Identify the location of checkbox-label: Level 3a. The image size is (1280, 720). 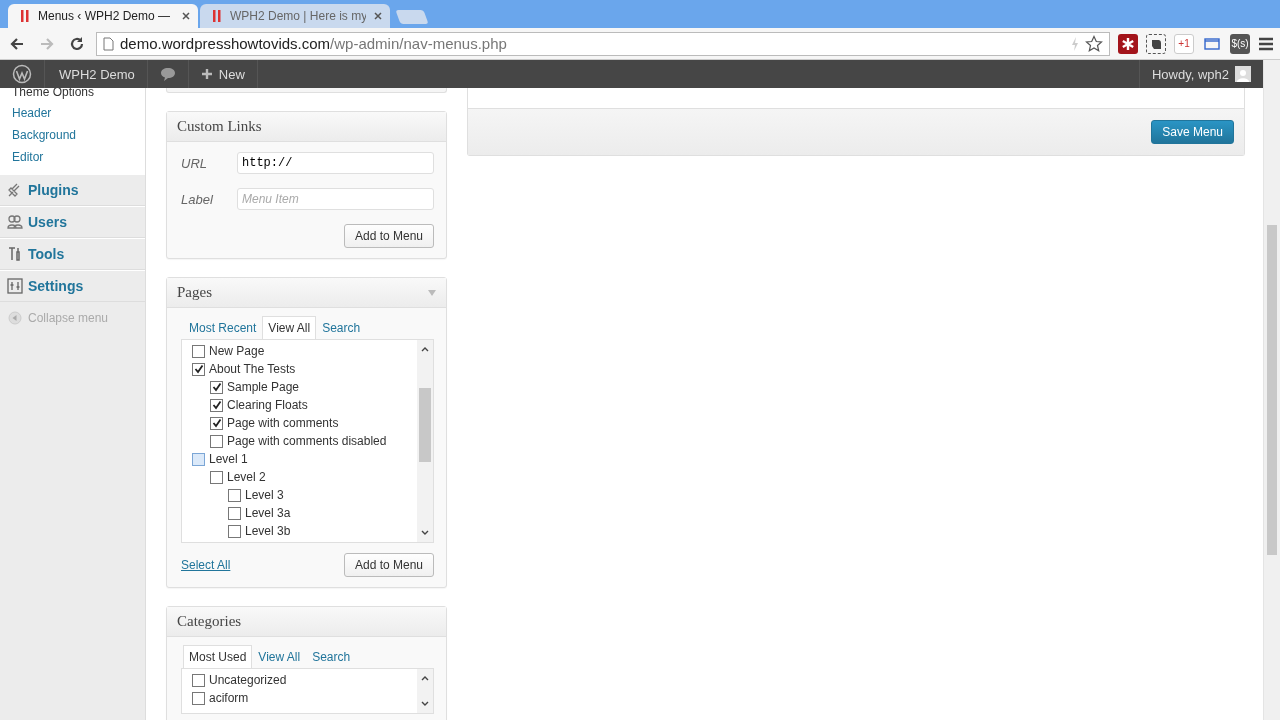
(268, 513).